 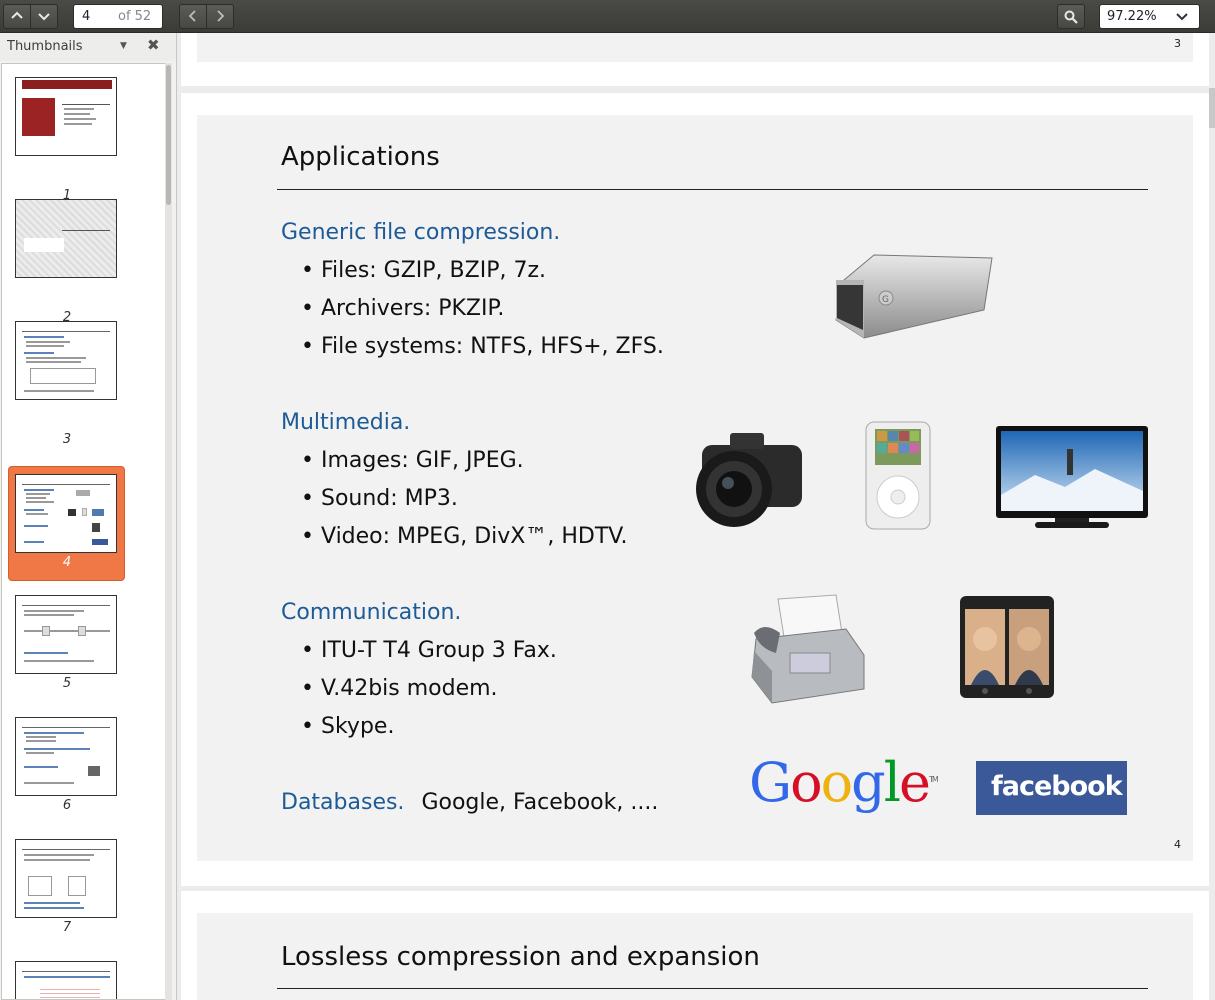 What do you see at coordinates (86, 16) in the screenshot?
I see `current-page: 4` at bounding box center [86, 16].